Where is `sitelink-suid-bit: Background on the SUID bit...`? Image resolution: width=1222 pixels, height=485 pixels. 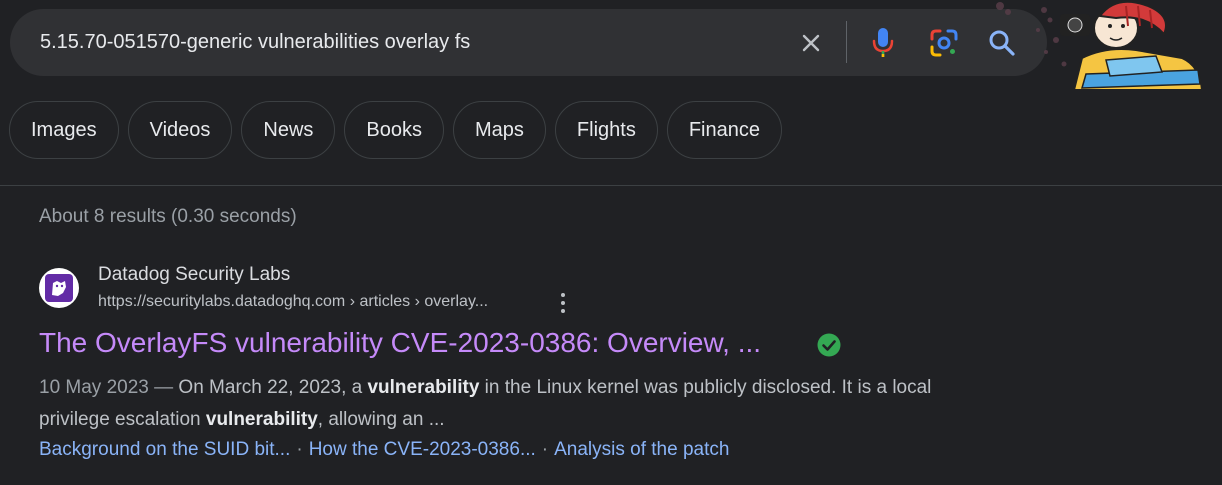 sitelink-suid-bit: Background on the SUID bit... is located at coordinates (164, 449).